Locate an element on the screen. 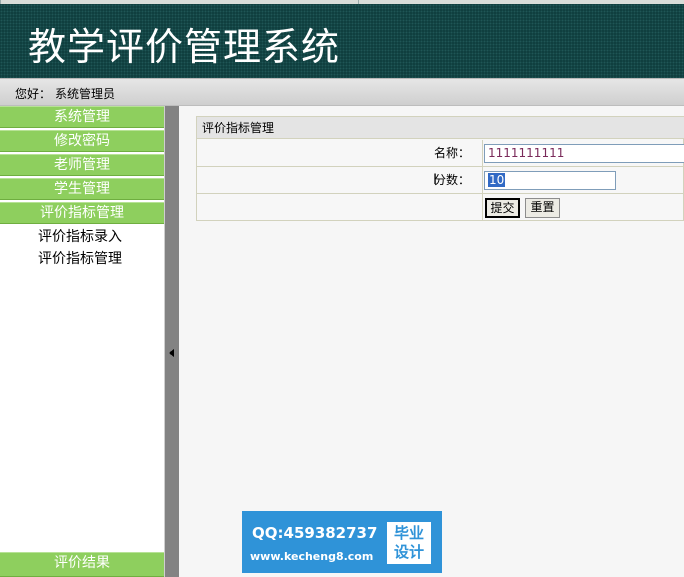 Image resolution: width=684 pixels, height=577 pixels. greeting-label: 您好： is located at coordinates (33, 94).